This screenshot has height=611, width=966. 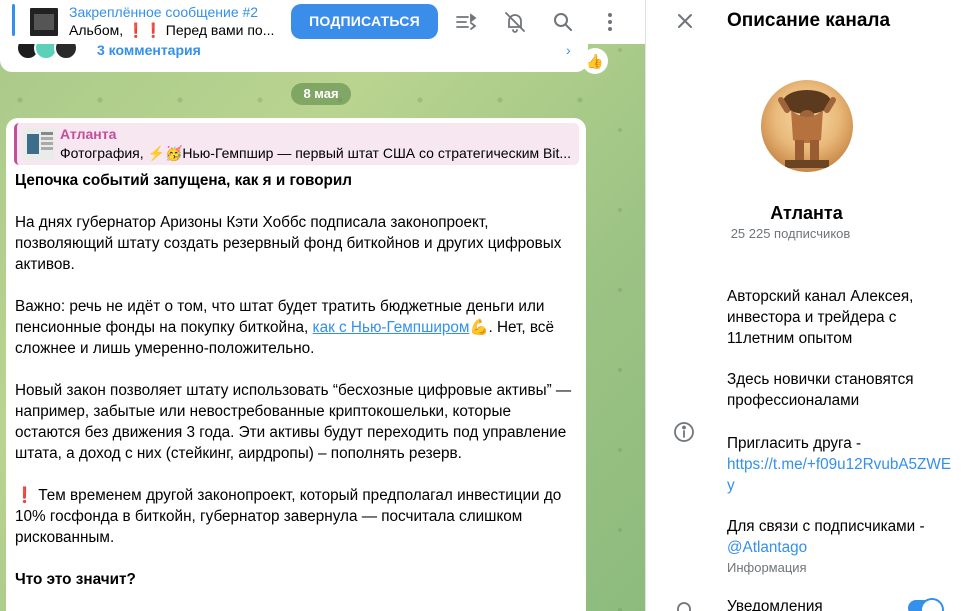 What do you see at coordinates (685, 21) in the screenshot?
I see `close-icon` at bounding box center [685, 21].